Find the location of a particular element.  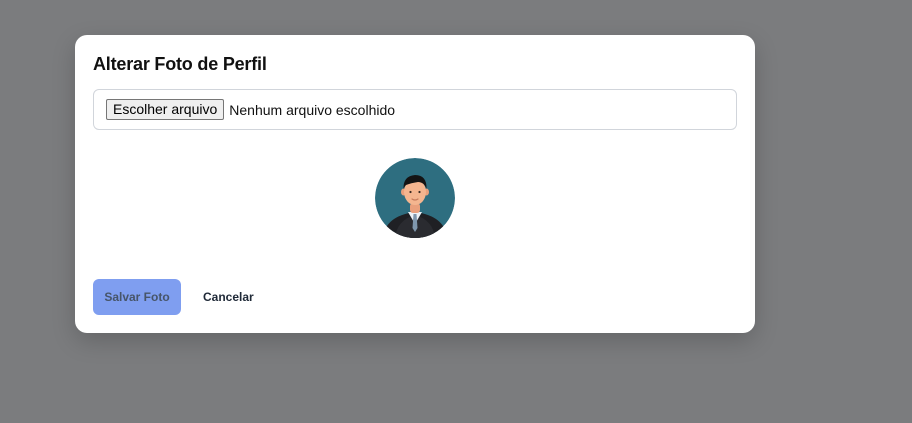

modal-actions: Salvar Foto Cancelar is located at coordinates (177, 297).